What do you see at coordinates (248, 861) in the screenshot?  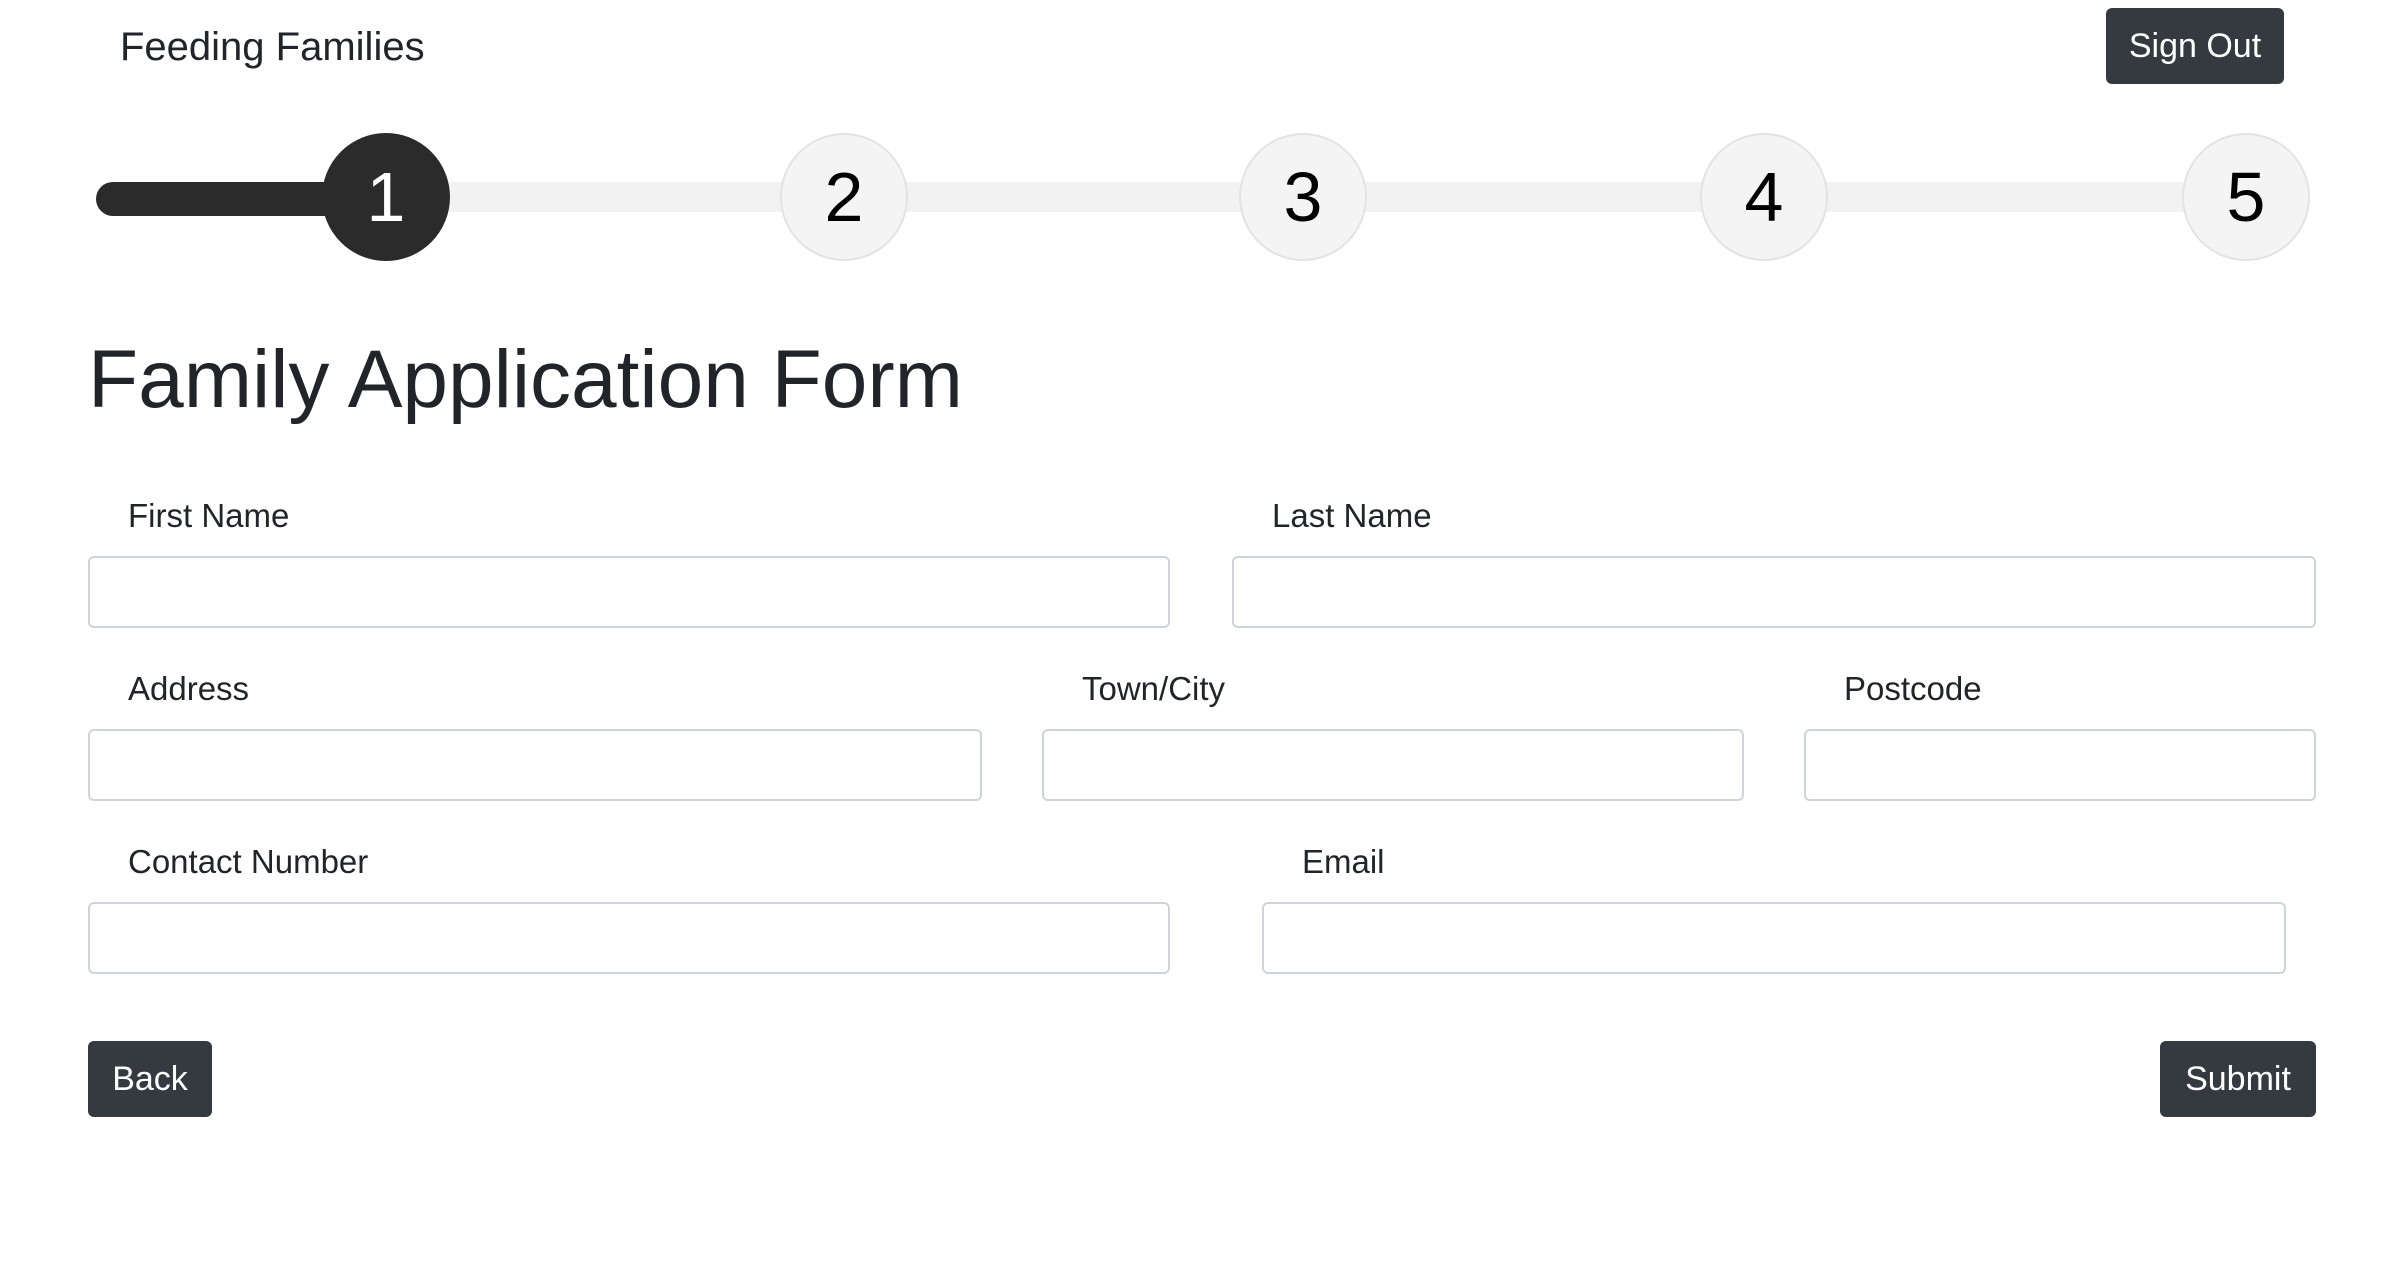 I see `contact-number-label: Contact Number` at bounding box center [248, 861].